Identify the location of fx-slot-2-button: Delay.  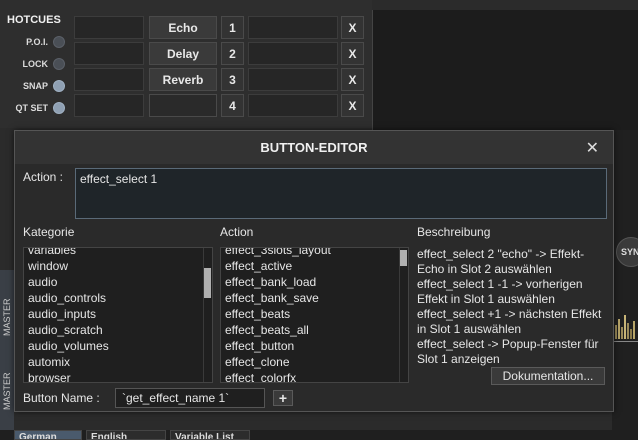
(183, 53).